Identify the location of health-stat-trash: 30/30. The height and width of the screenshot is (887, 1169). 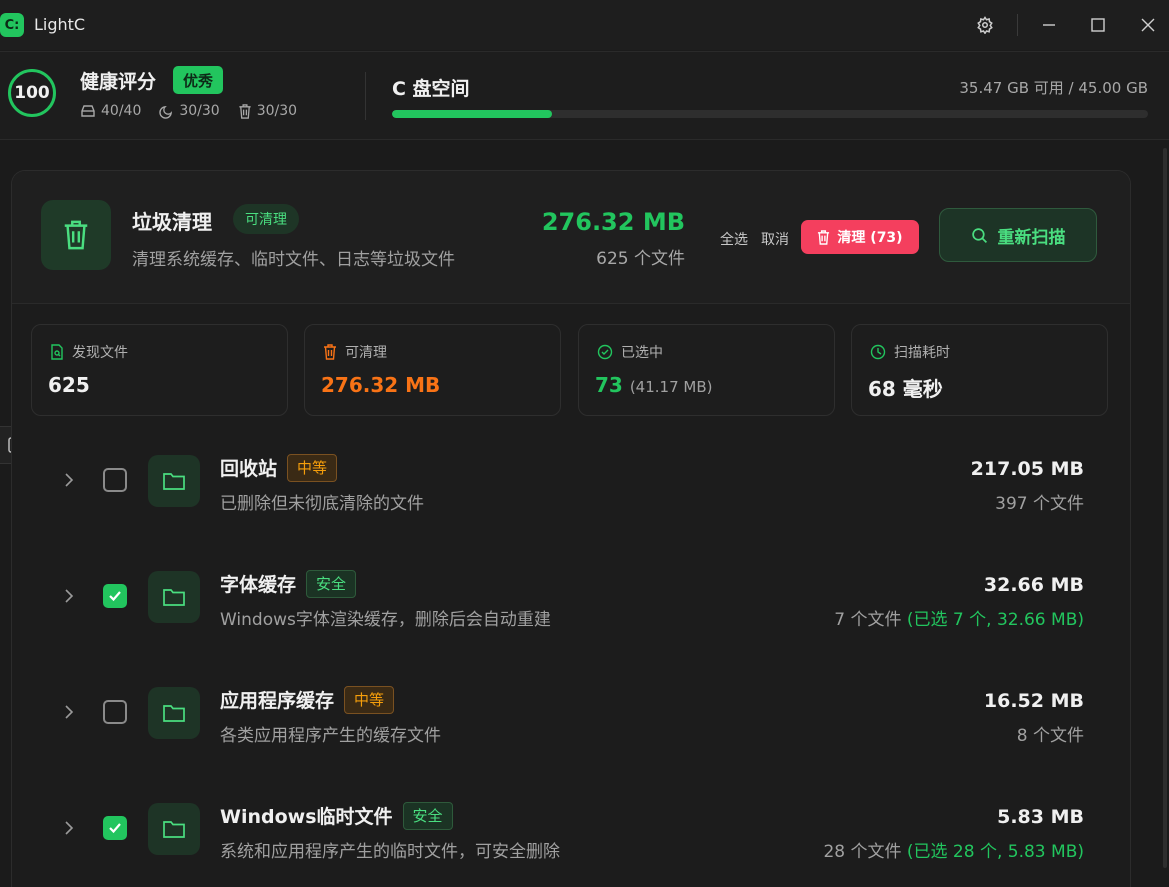
(267, 111).